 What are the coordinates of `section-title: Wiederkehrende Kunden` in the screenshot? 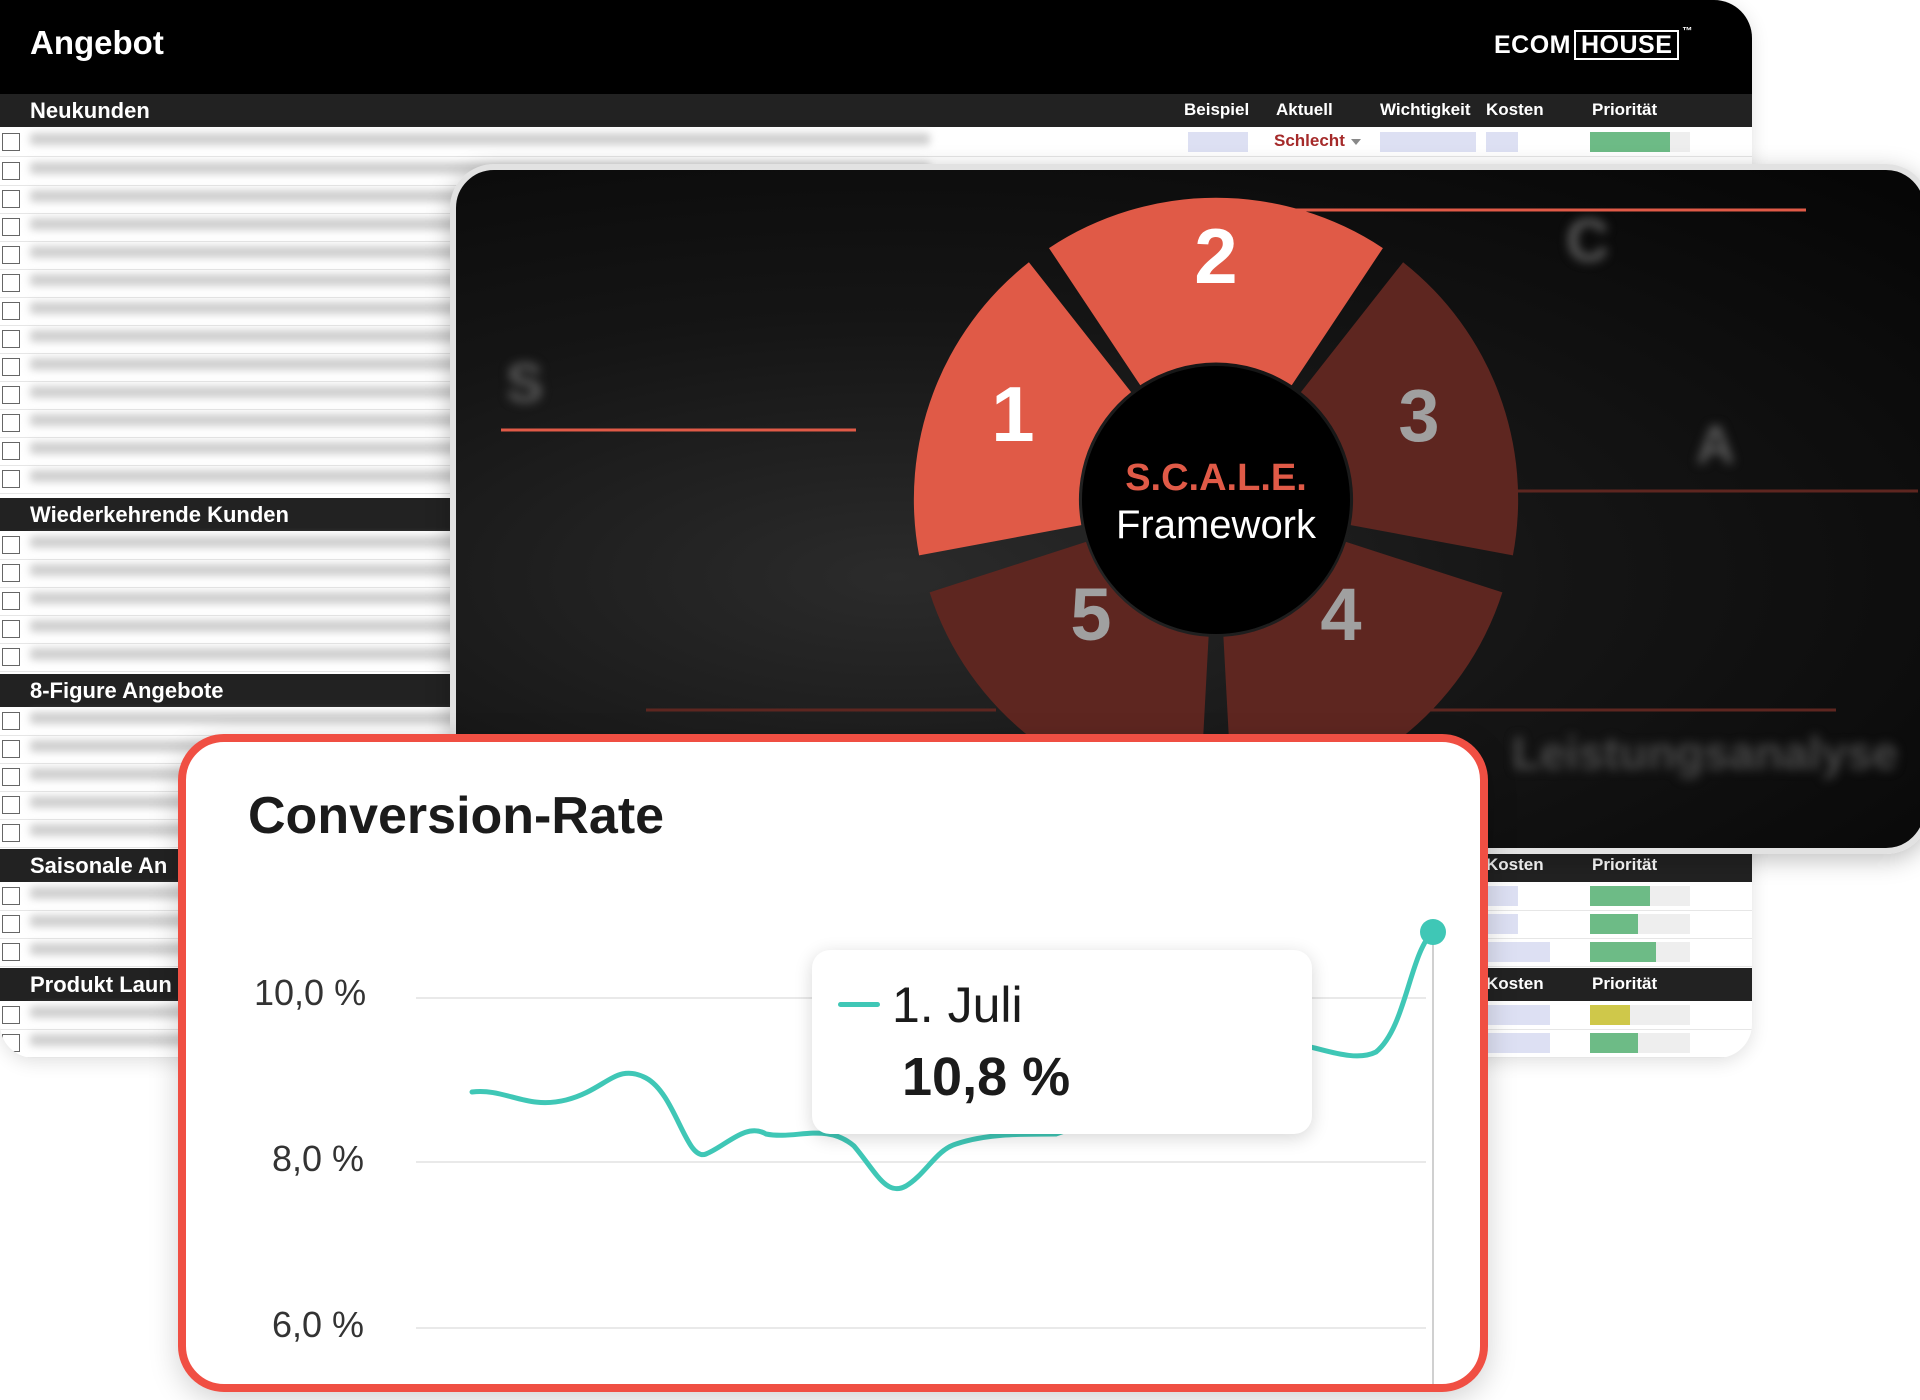 It's located at (159, 514).